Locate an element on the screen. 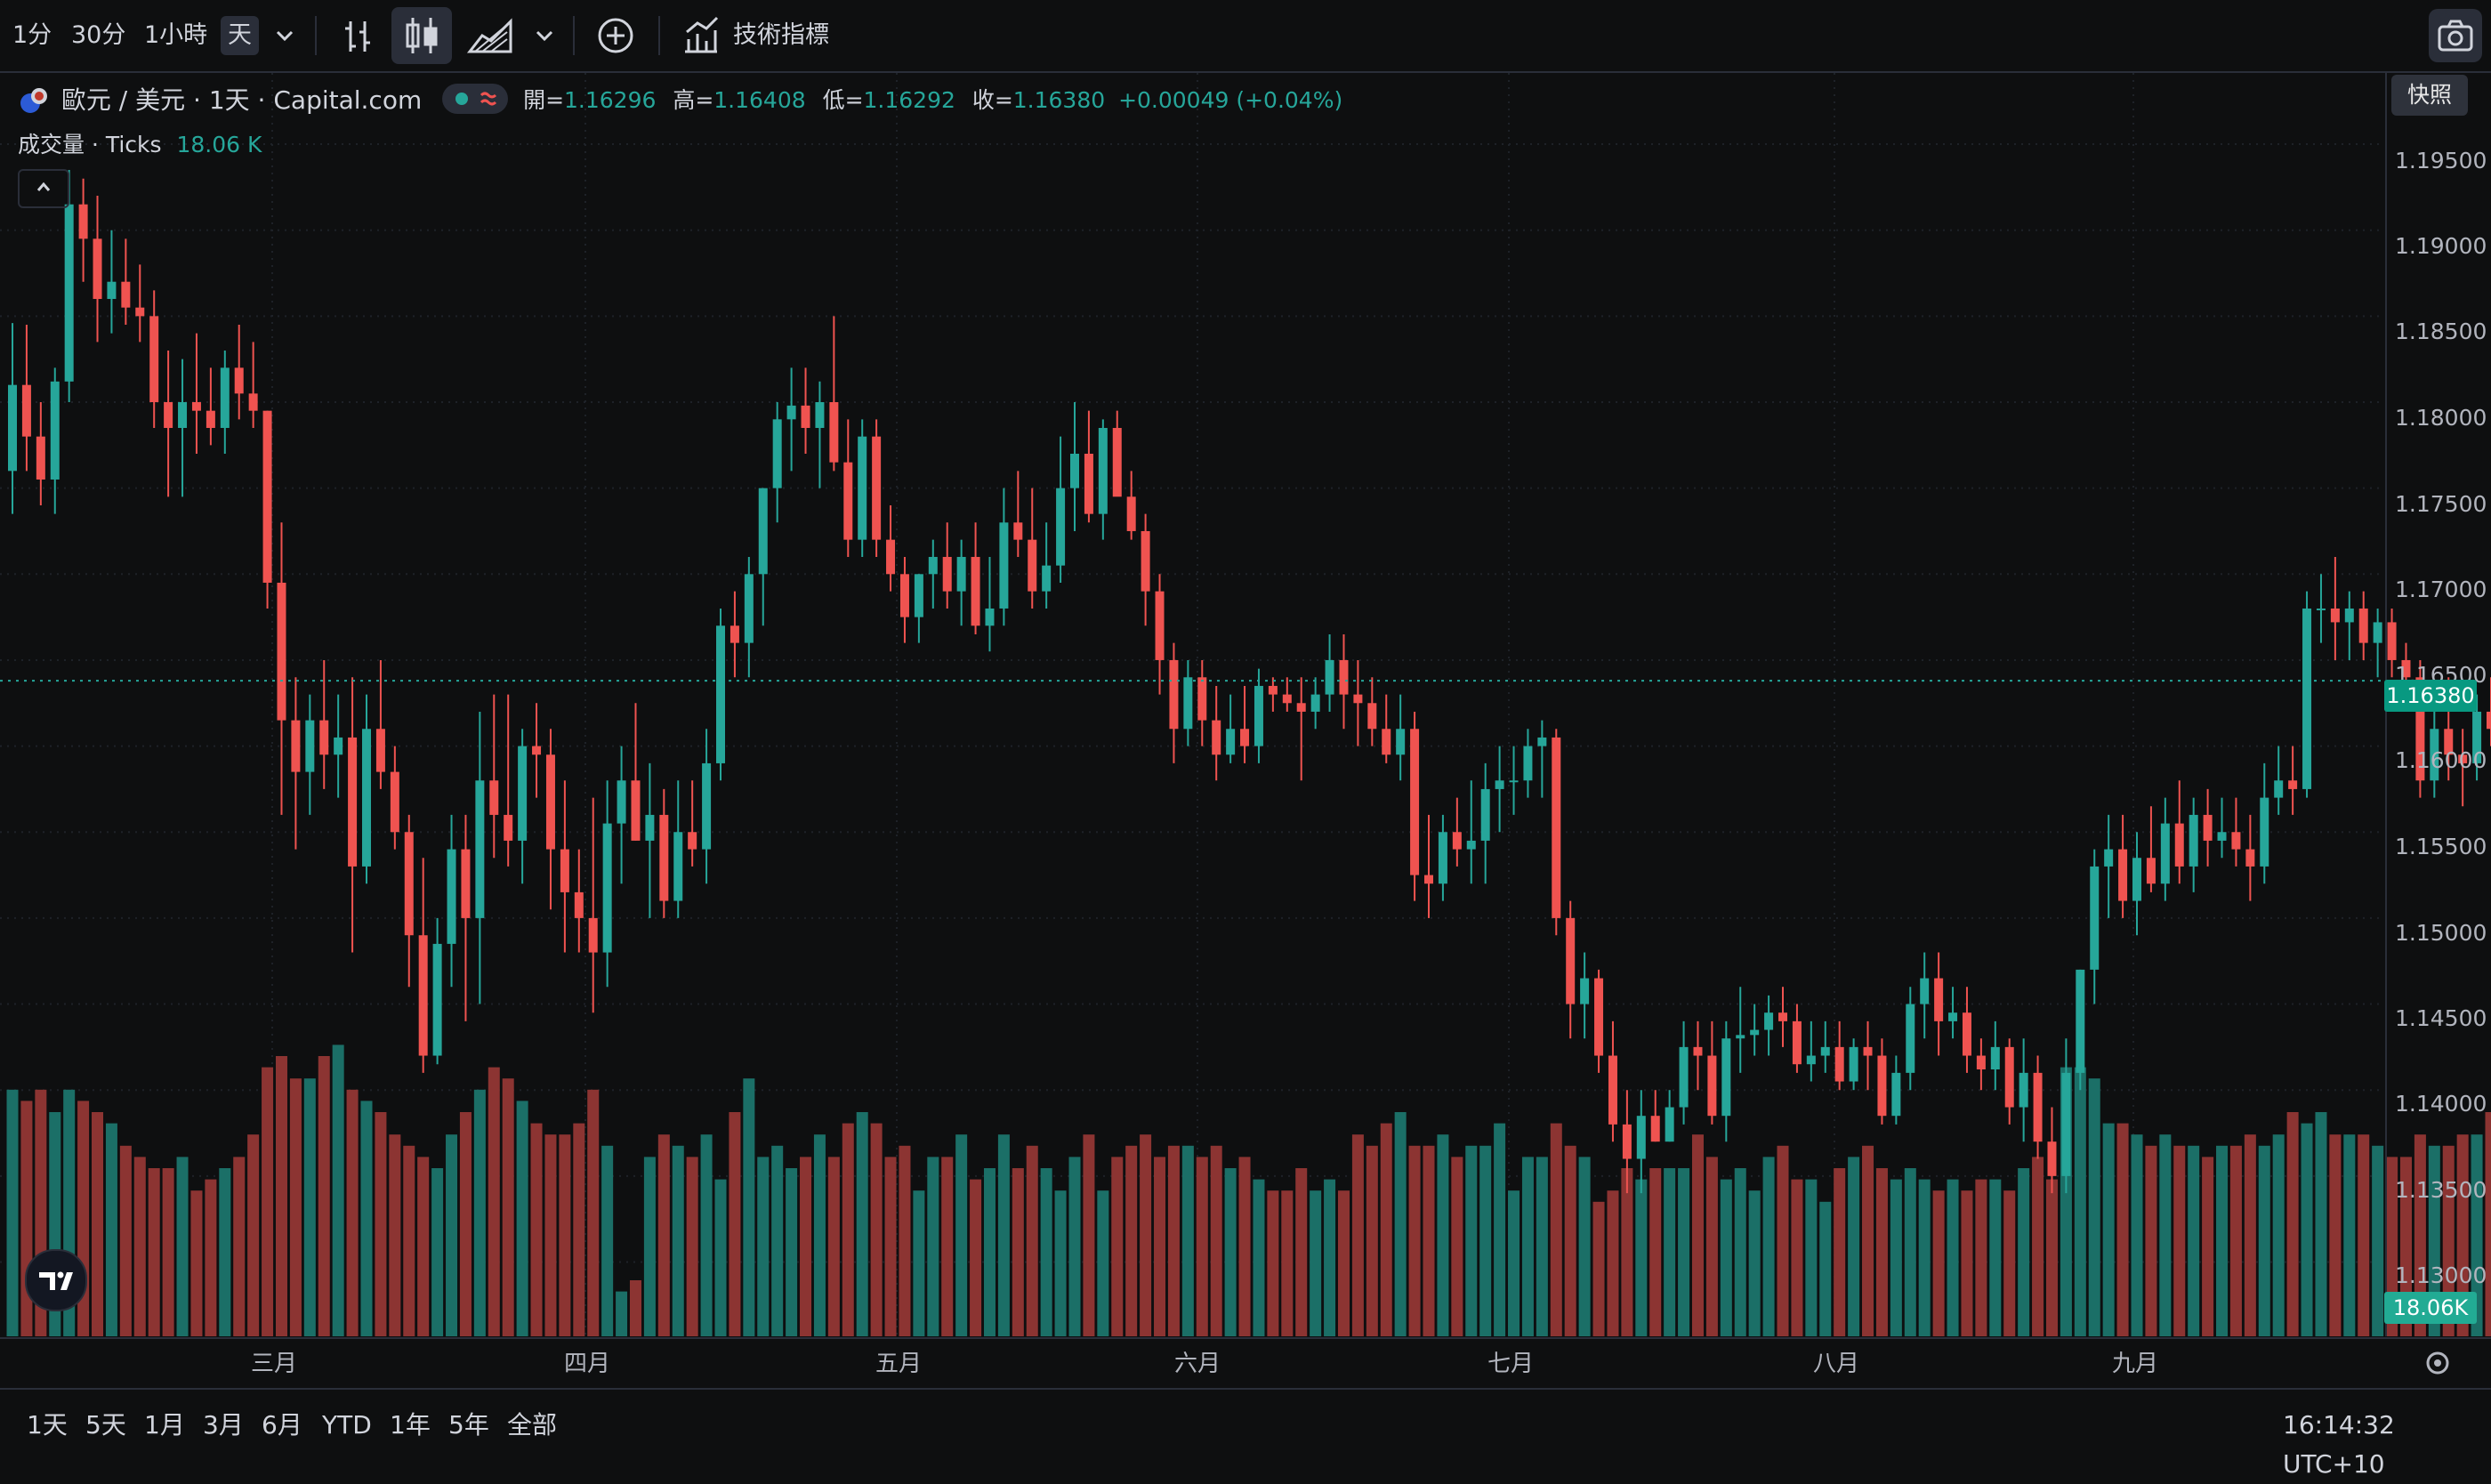 Image resolution: width=2491 pixels, height=1484 pixels. range-6m-button: 6月 is located at coordinates (282, 1425).